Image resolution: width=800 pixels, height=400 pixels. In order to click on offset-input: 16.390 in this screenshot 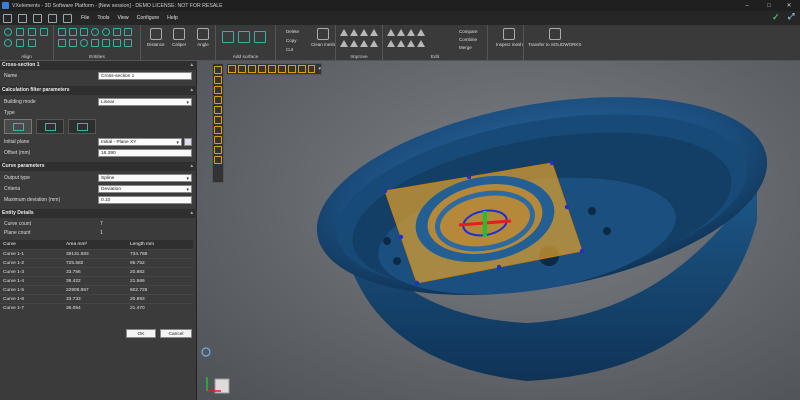, I will do `click(145, 153)`.